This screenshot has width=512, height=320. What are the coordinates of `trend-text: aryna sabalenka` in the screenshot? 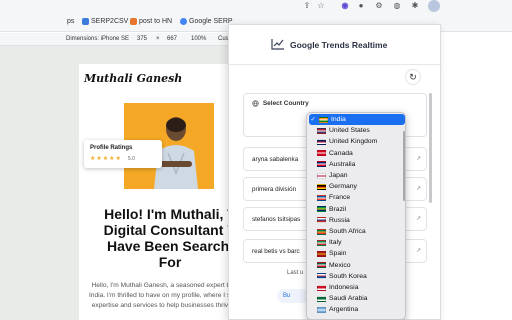 It's located at (275, 159).